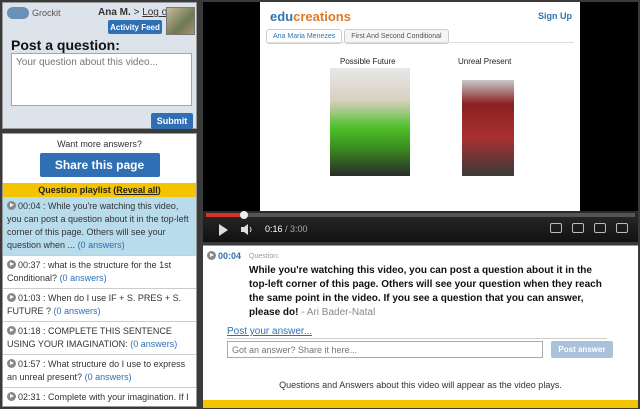 This screenshot has height=409, width=640. Describe the element at coordinates (282, 16) in the screenshot. I see `brand-part-a: edu` at that location.